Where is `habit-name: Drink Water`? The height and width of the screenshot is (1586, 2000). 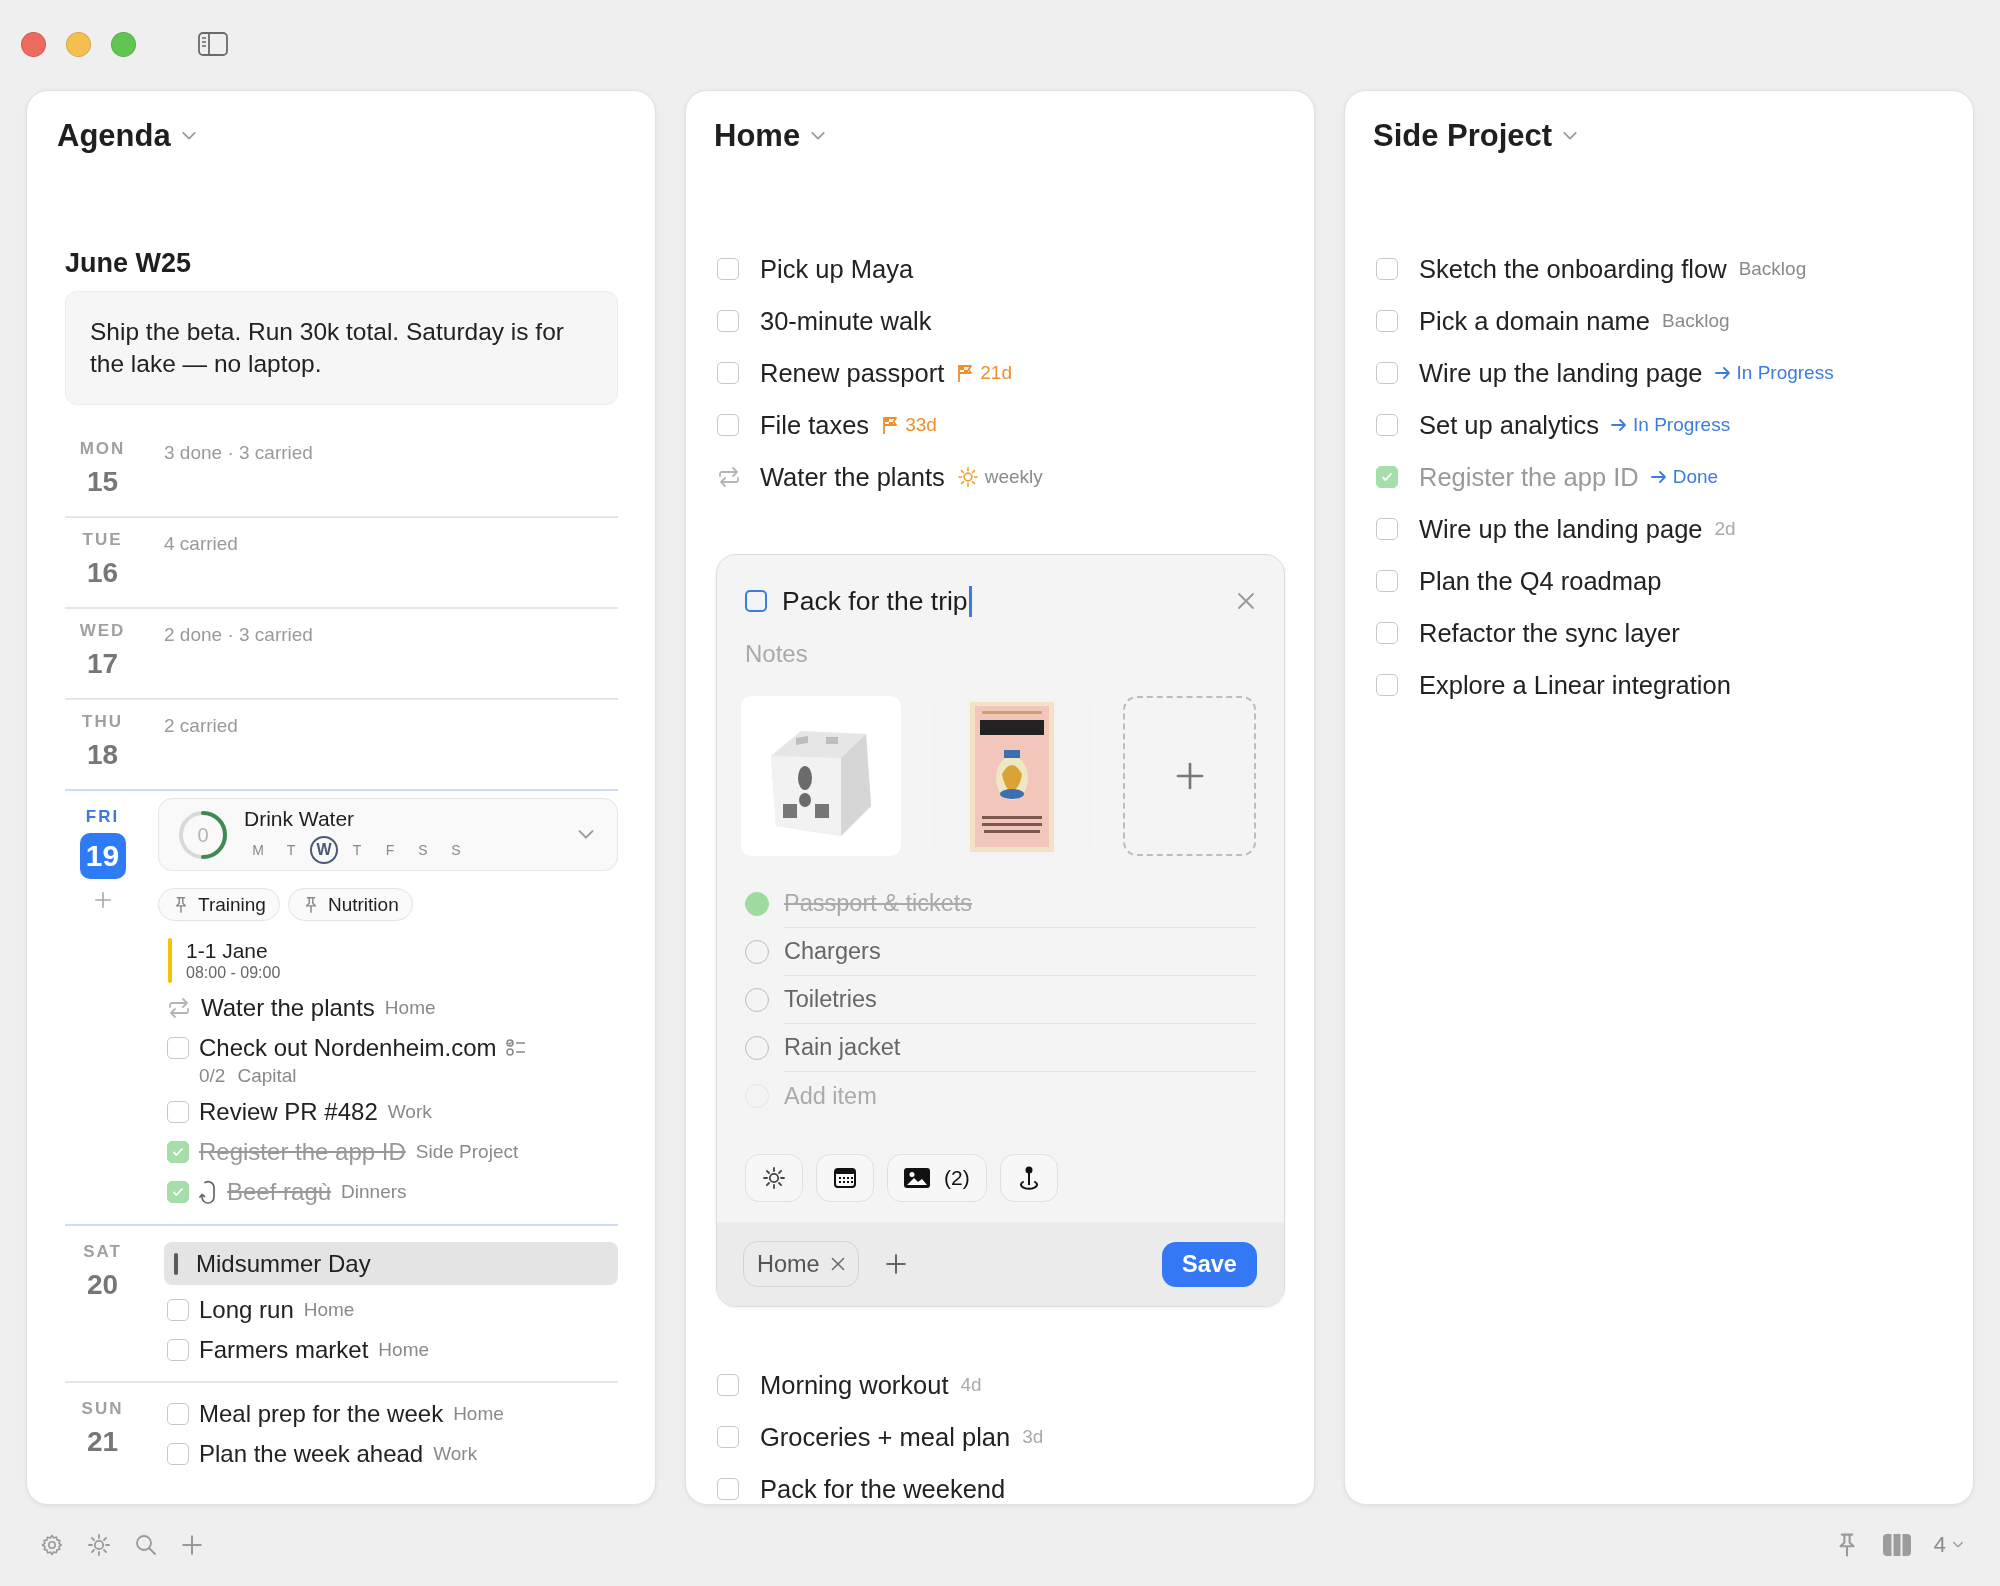 habit-name: Drink Water is located at coordinates (300, 818).